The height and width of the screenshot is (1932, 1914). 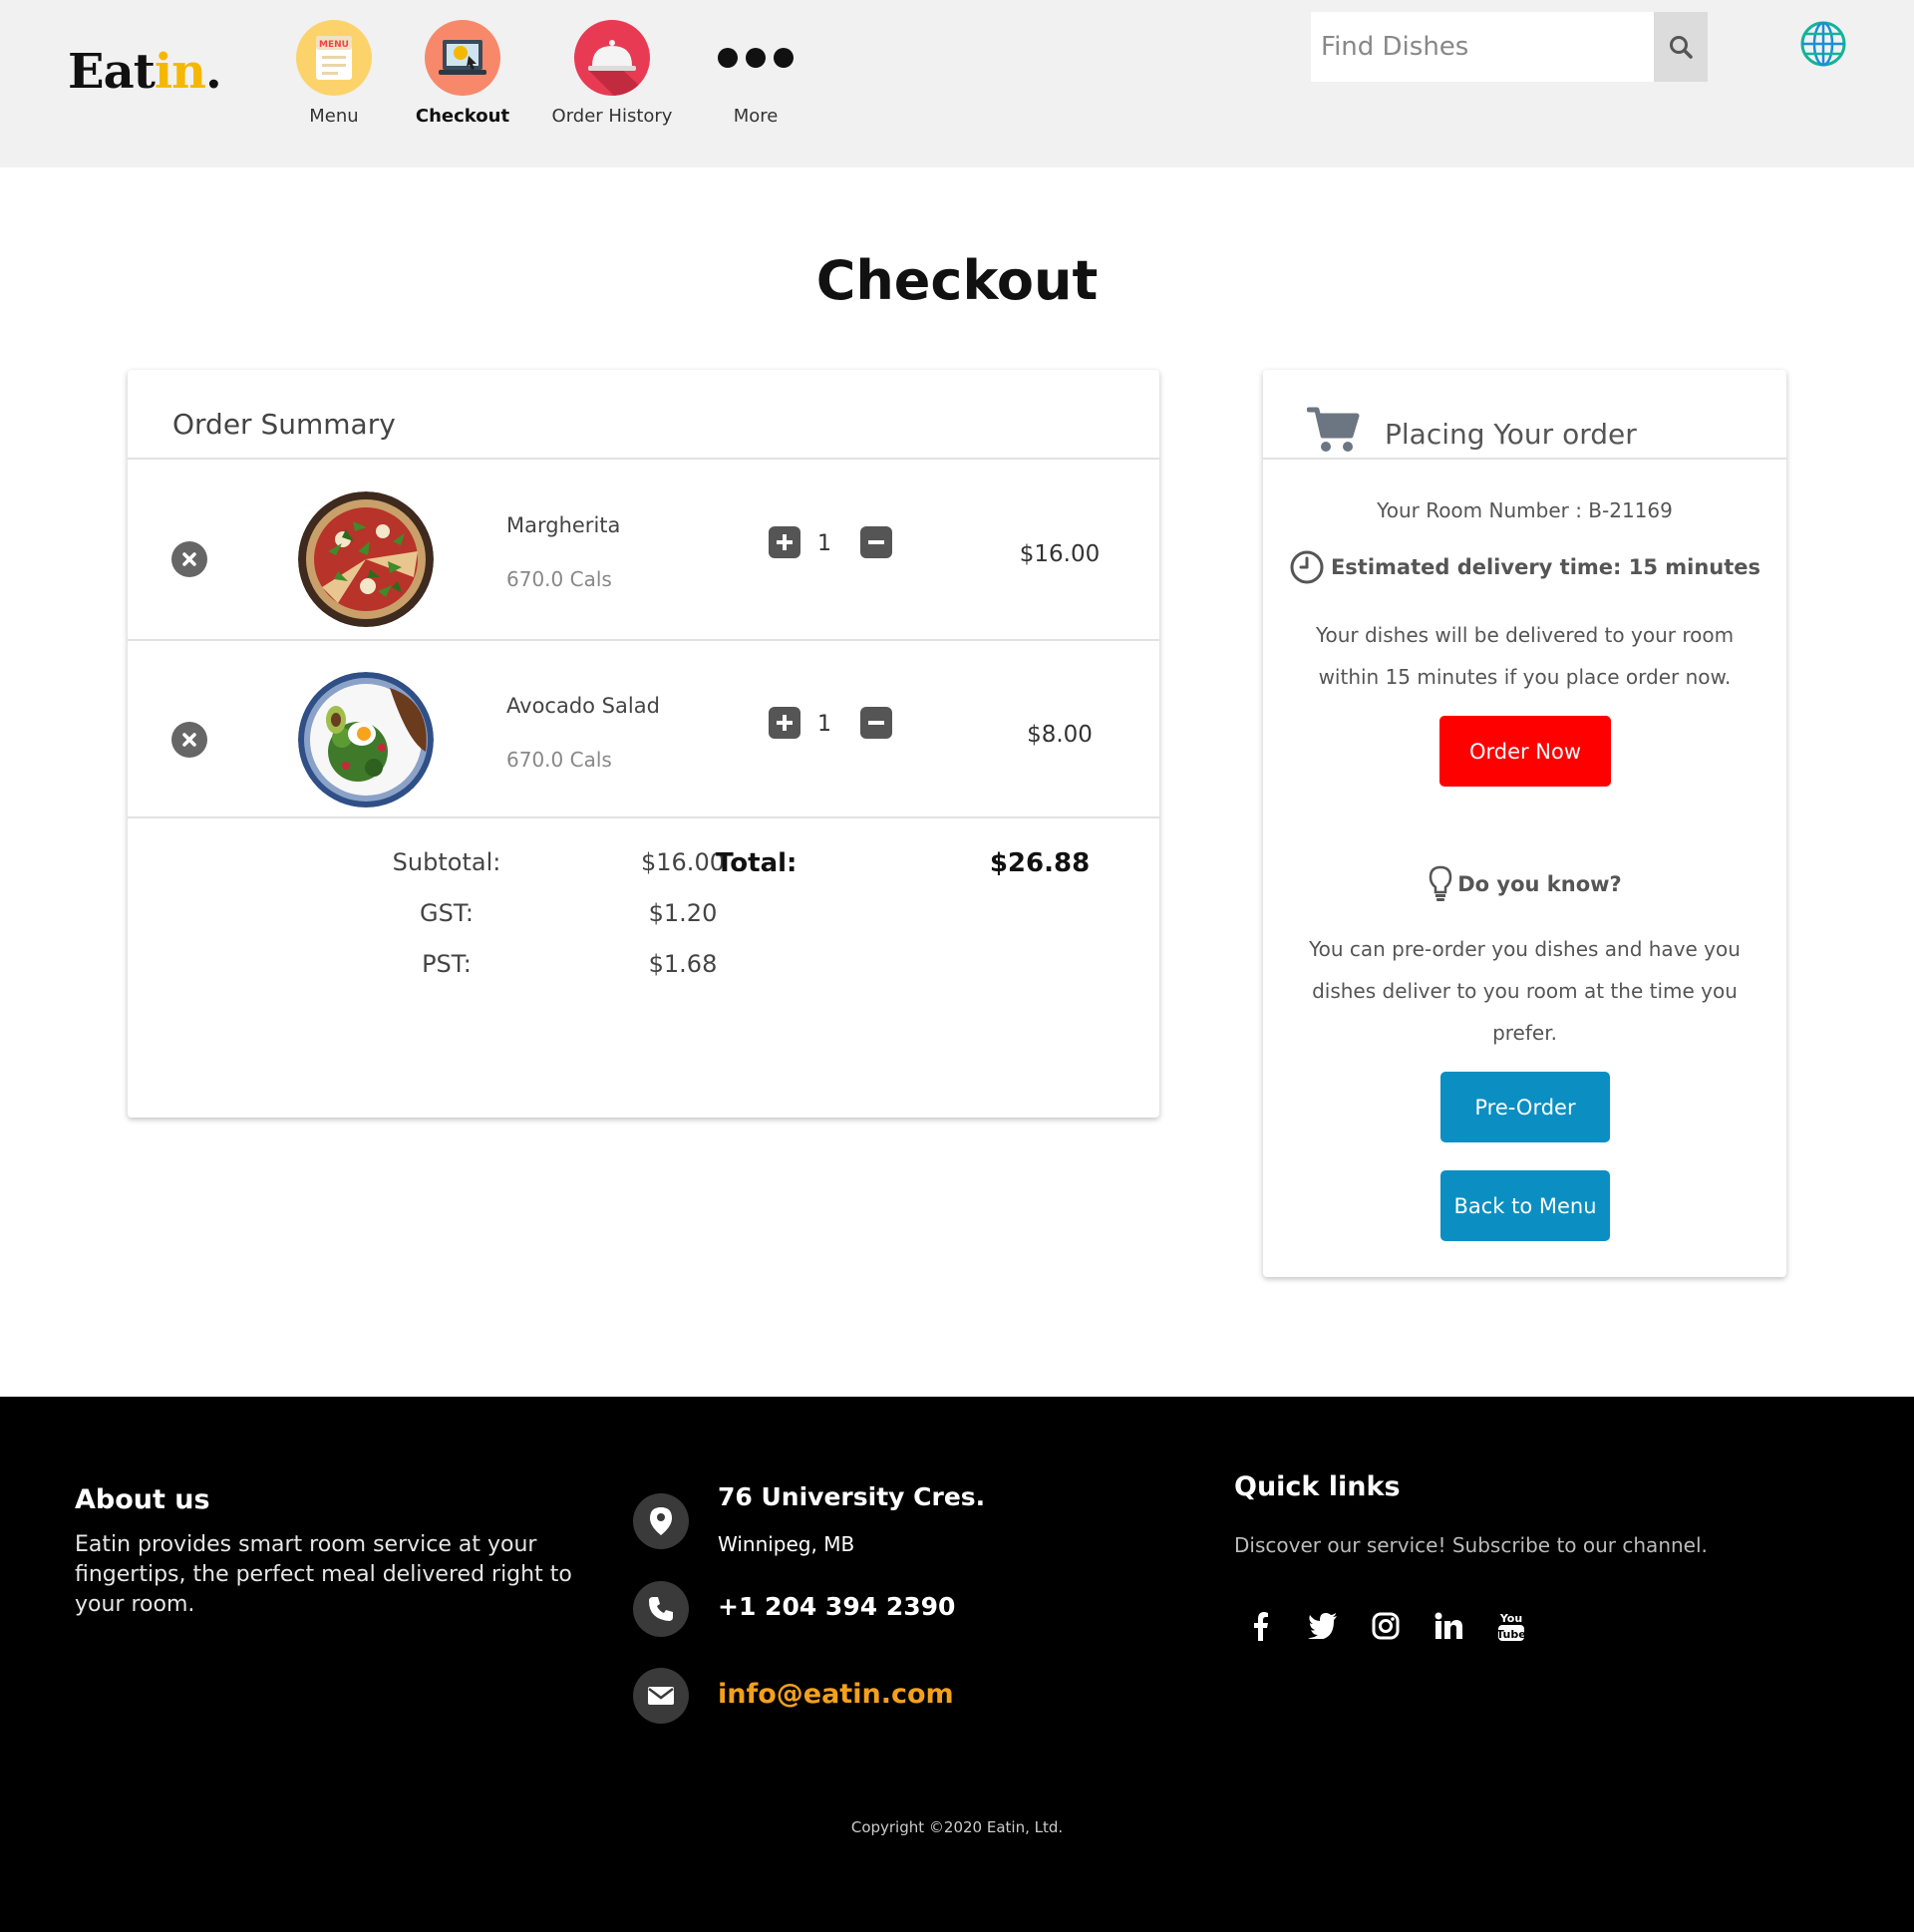 I want to click on svg-text: MENU, so click(x=334, y=45).